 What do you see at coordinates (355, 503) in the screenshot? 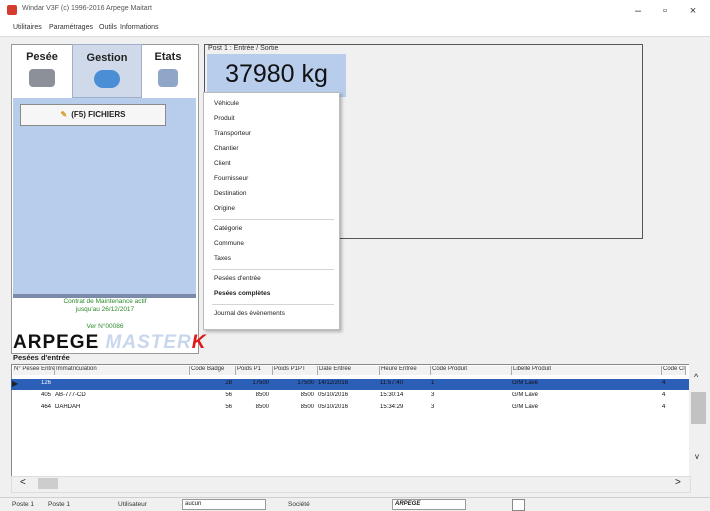
I see `status-bar` at bounding box center [355, 503].